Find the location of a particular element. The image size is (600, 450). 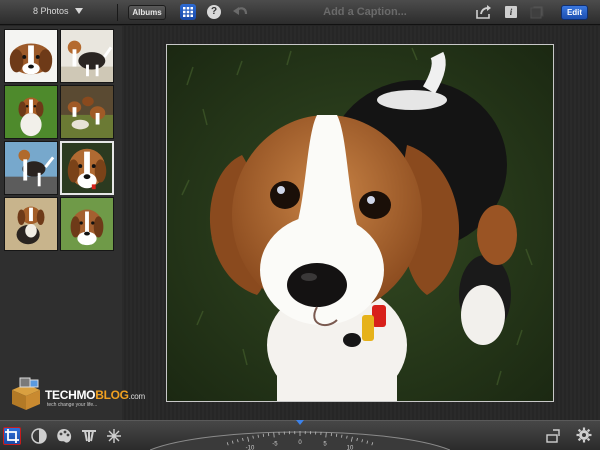

dial-label: -5 is located at coordinates (275, 444).